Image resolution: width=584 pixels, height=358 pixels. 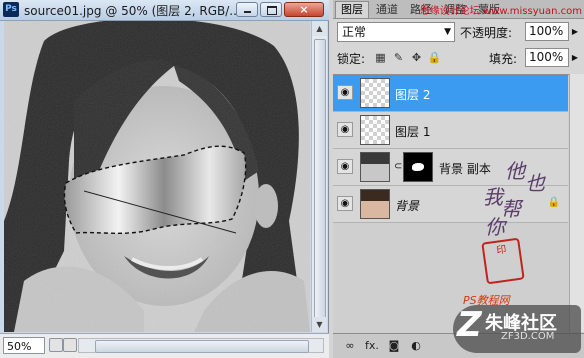 I want to click on layer-name: 背景 副本, so click(x=465, y=169).